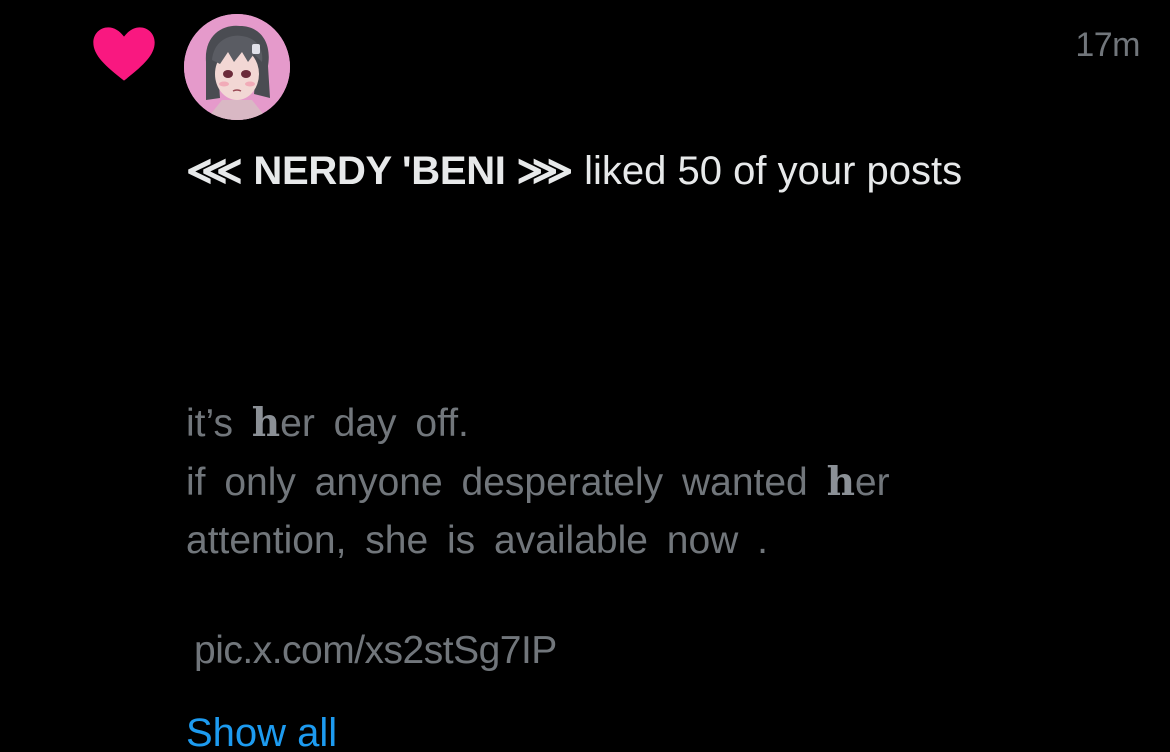  Describe the element at coordinates (1107, 45) in the screenshot. I see `timestamp: 17m` at that location.